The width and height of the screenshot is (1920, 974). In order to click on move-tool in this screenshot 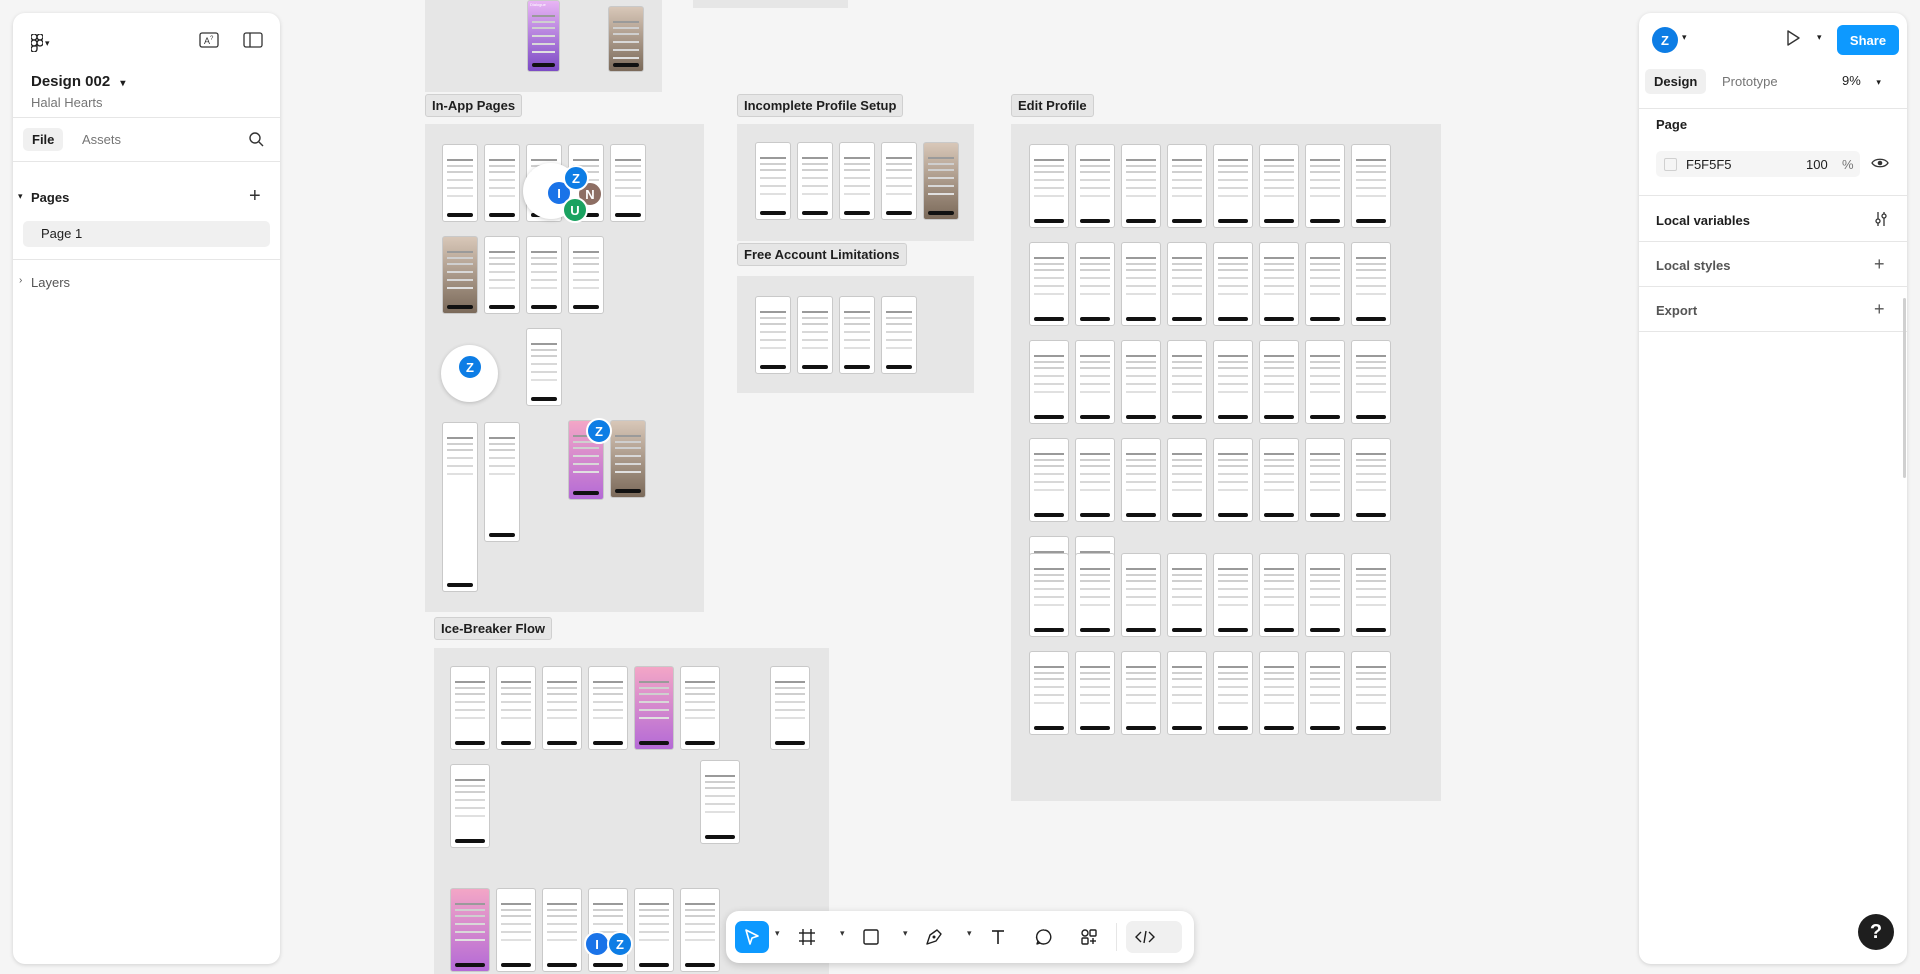, I will do `click(752, 937)`.